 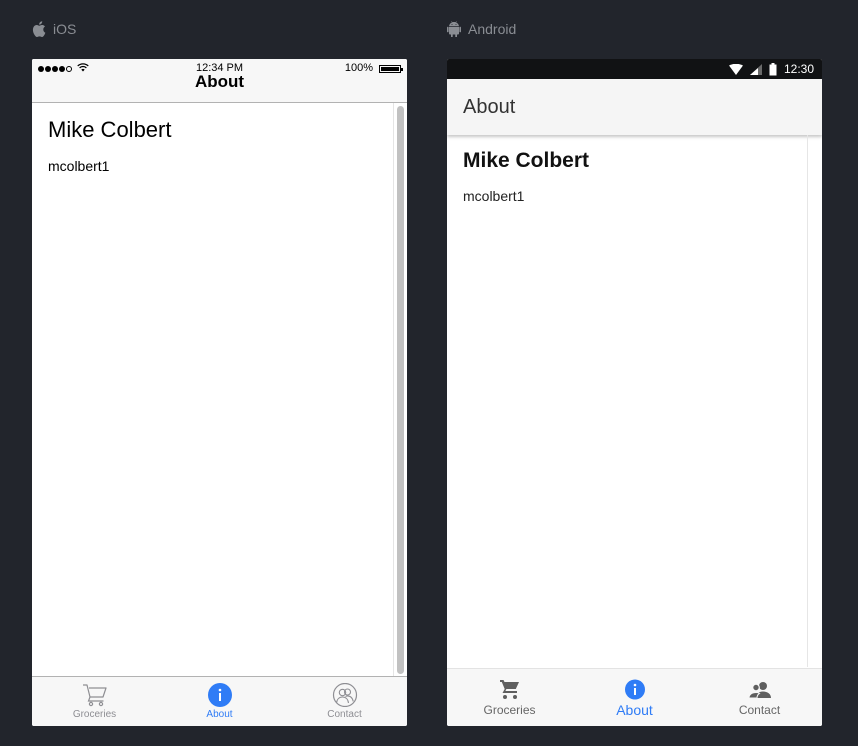 What do you see at coordinates (65, 29) in the screenshot?
I see `ios-label-text: iOS` at bounding box center [65, 29].